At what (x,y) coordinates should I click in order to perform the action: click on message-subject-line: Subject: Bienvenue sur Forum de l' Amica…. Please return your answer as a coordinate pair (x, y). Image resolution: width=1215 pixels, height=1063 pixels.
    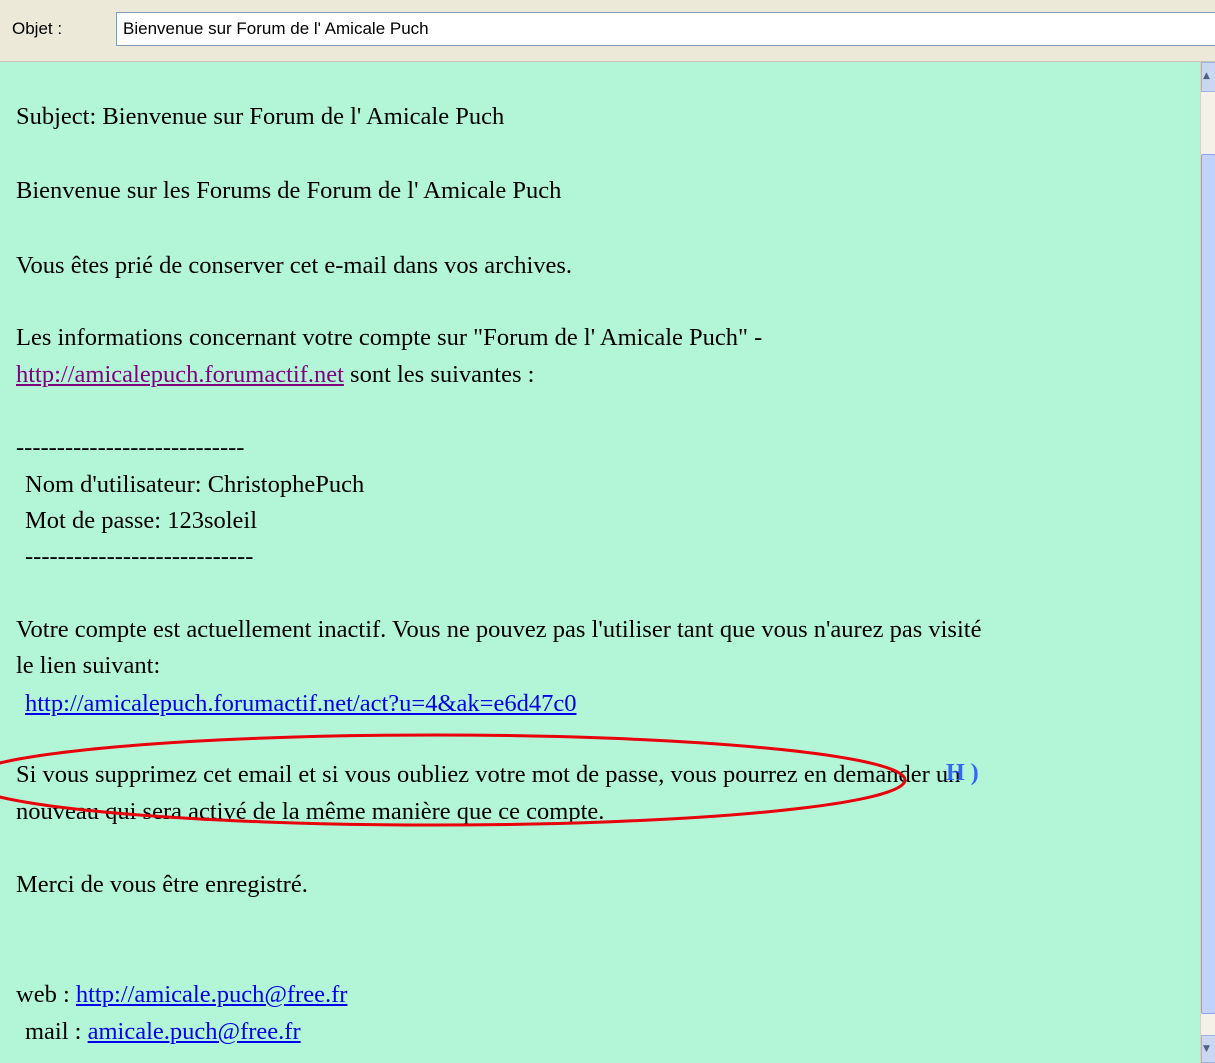
    Looking at the image, I should click on (260, 116).